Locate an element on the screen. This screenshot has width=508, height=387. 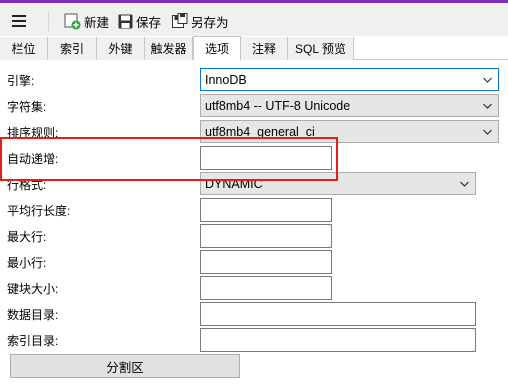
tab-indexes: 索引 is located at coordinates (72, 48).